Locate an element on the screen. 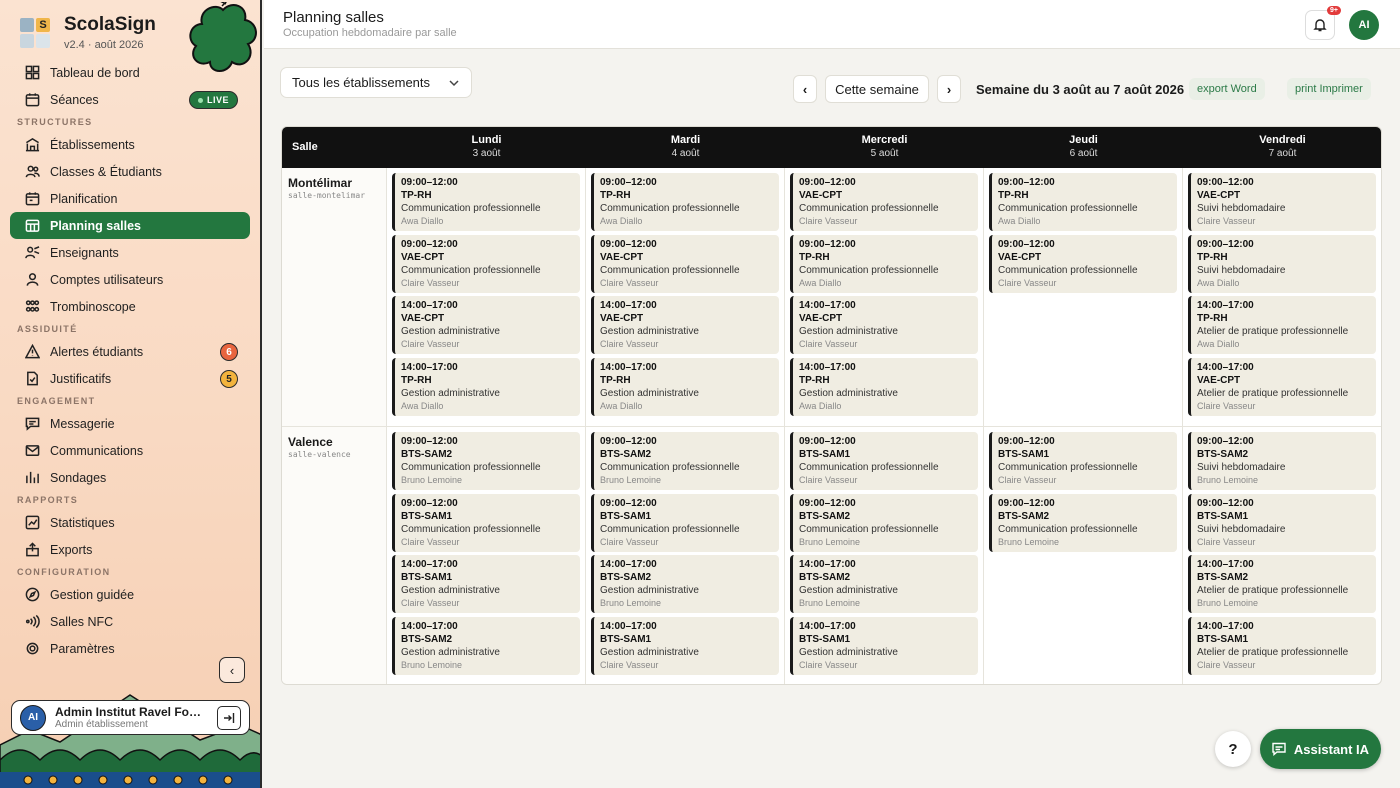 The height and width of the screenshot is (788, 1400). room-label: Montélimar salle-montelimar is located at coordinates (334, 297).